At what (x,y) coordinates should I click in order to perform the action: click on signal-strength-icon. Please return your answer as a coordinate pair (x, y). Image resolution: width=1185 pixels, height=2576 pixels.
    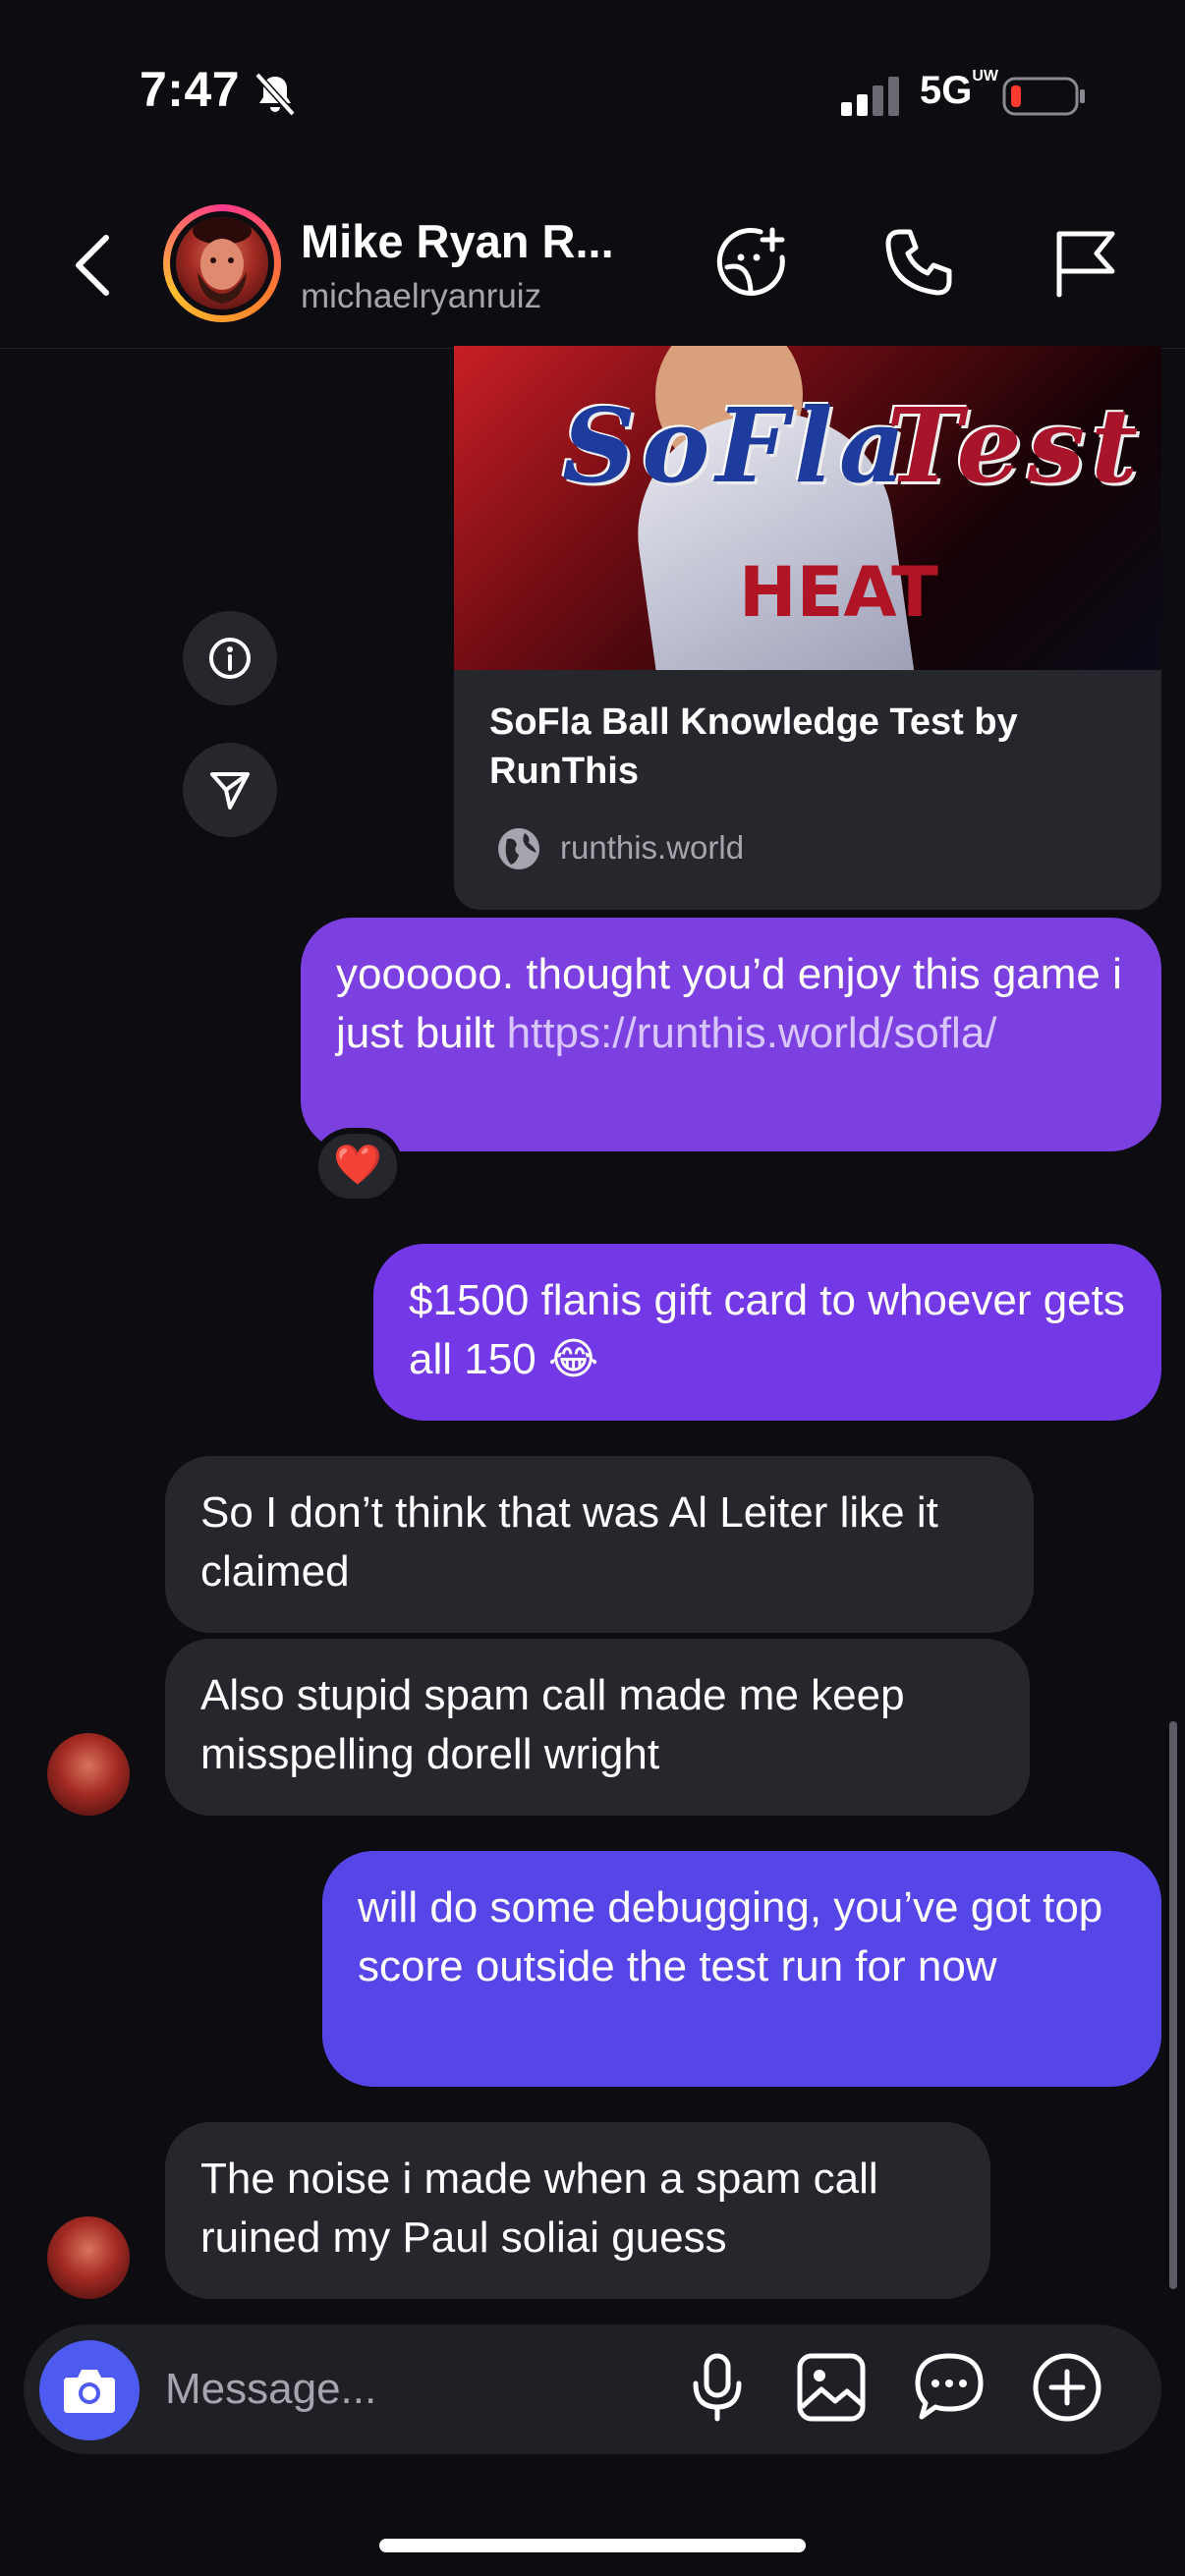
    Looking at the image, I should click on (872, 96).